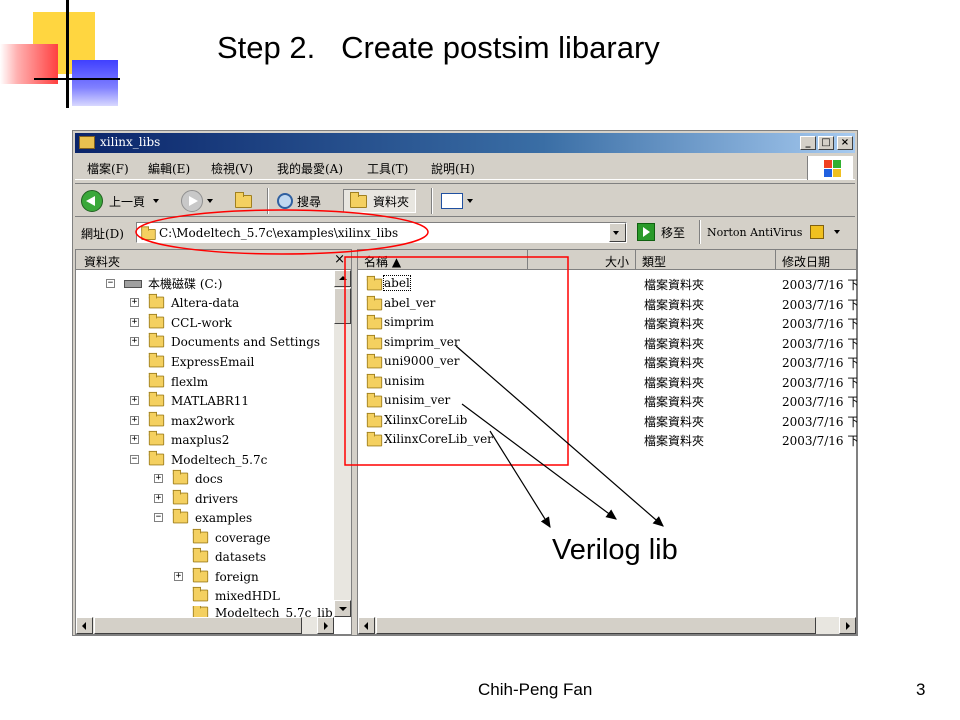  Describe the element at coordinates (535, 689) in the screenshot. I see `footer-author: Chih-Peng Fan` at that location.